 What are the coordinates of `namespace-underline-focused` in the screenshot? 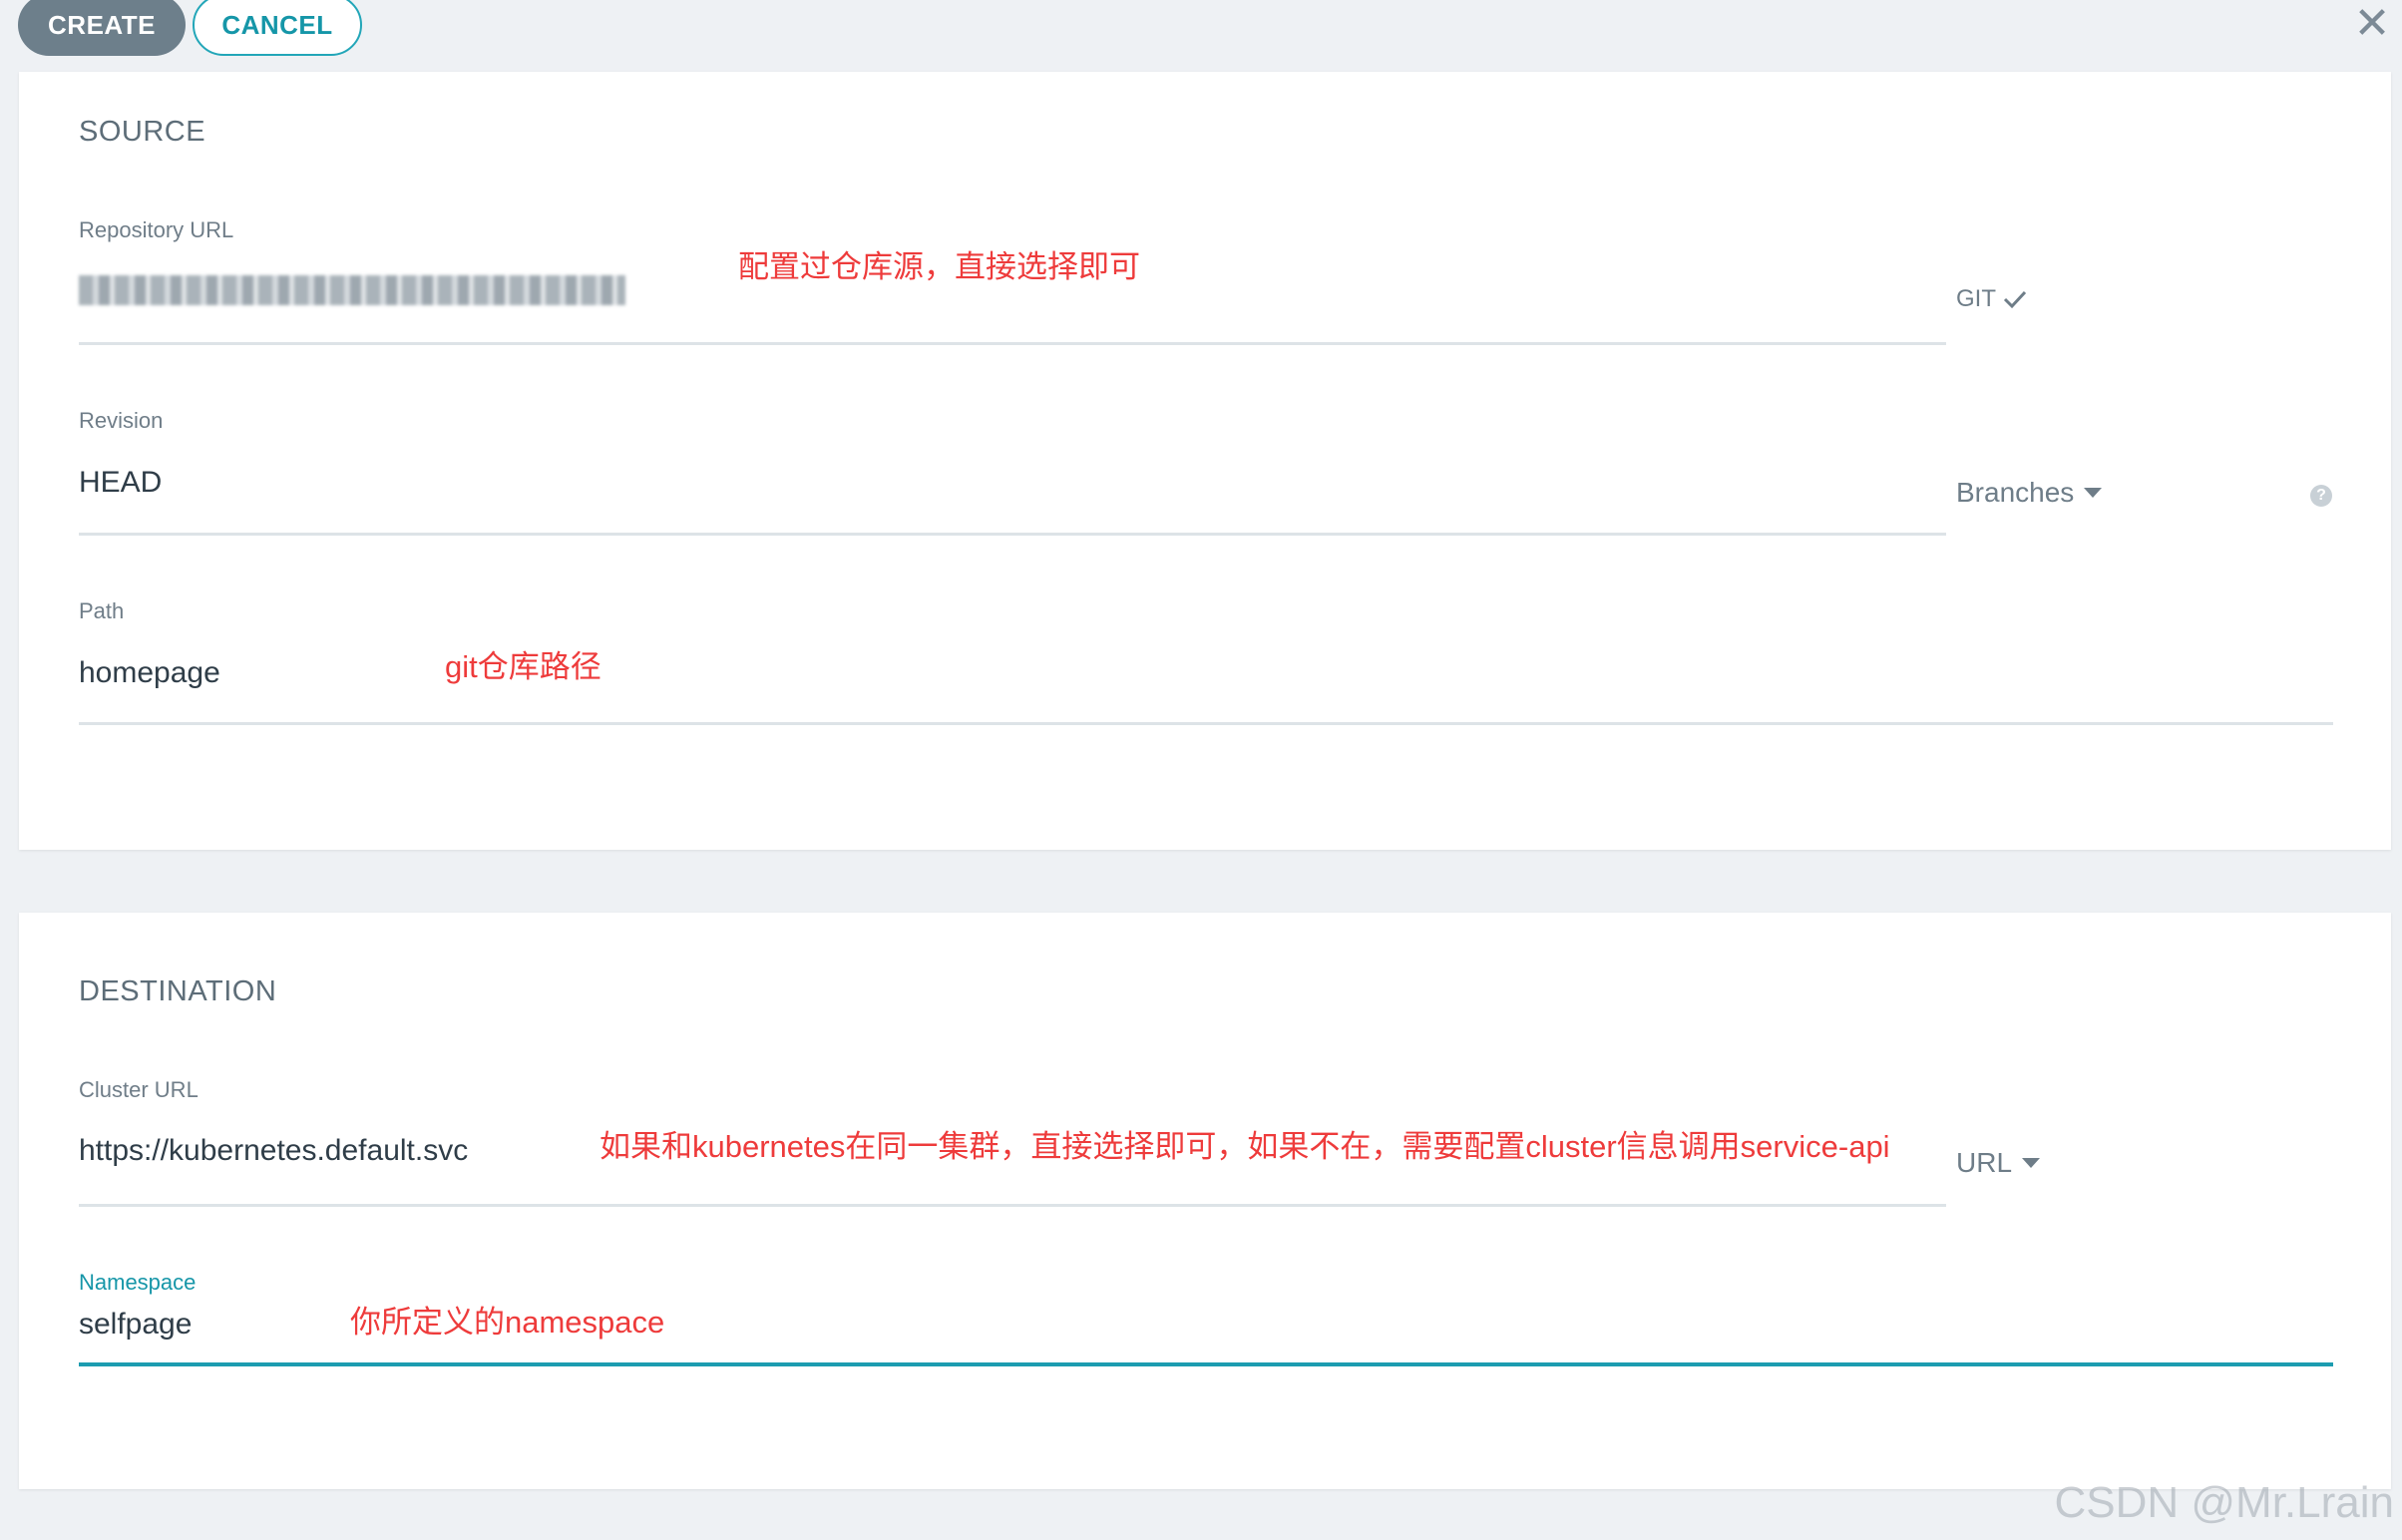 It's located at (1206, 1364).